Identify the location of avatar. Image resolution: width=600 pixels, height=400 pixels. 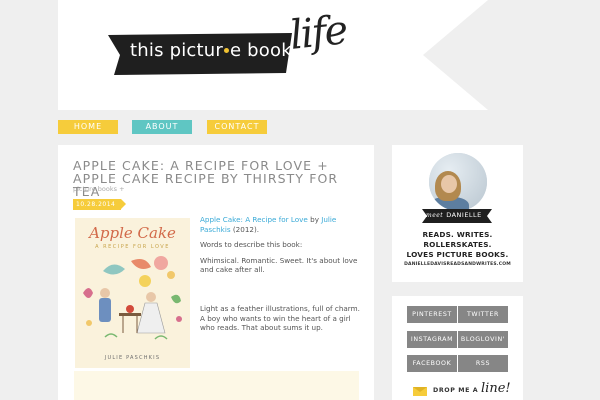
(458, 182).